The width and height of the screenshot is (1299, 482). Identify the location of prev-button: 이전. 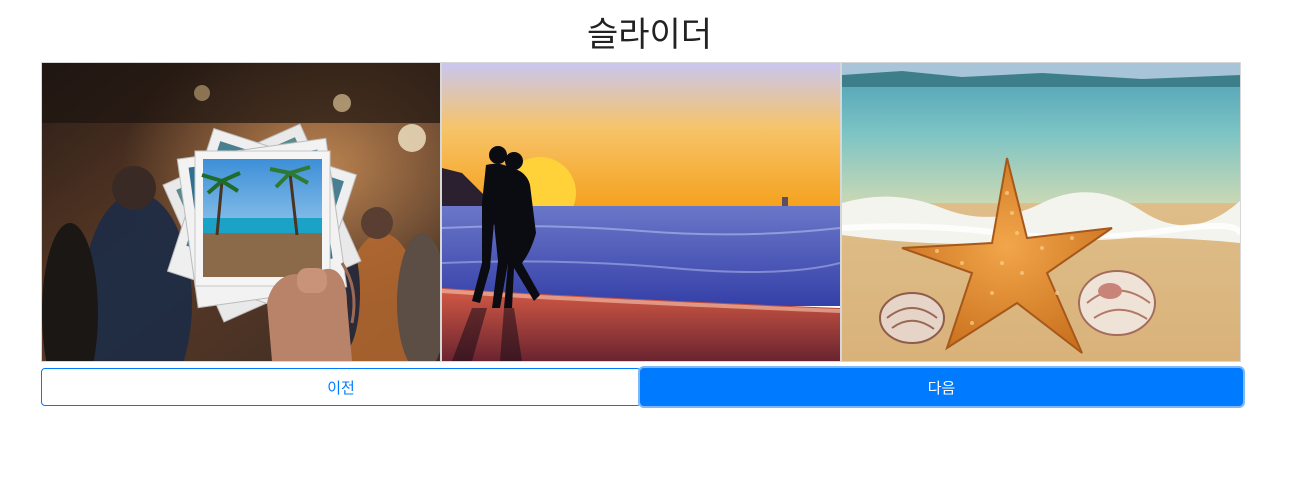
(341, 387).